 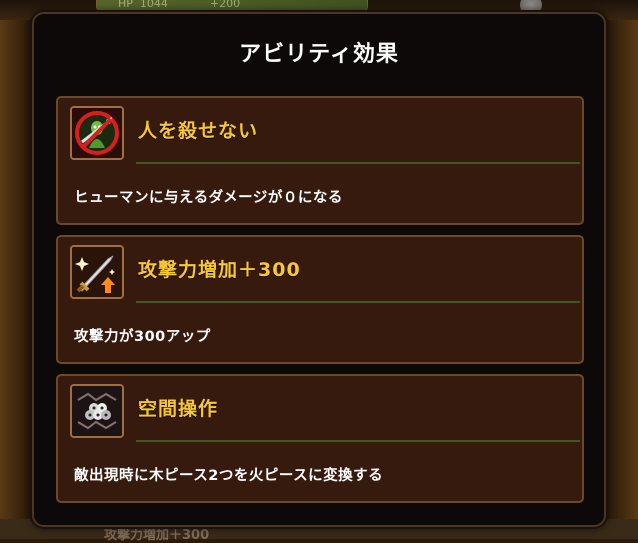 What do you see at coordinates (15, 269) in the screenshot?
I see `background-left-frame` at bounding box center [15, 269].